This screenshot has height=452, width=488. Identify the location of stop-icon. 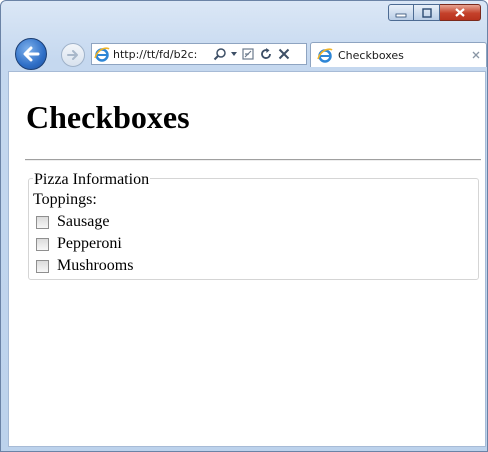
(284, 54).